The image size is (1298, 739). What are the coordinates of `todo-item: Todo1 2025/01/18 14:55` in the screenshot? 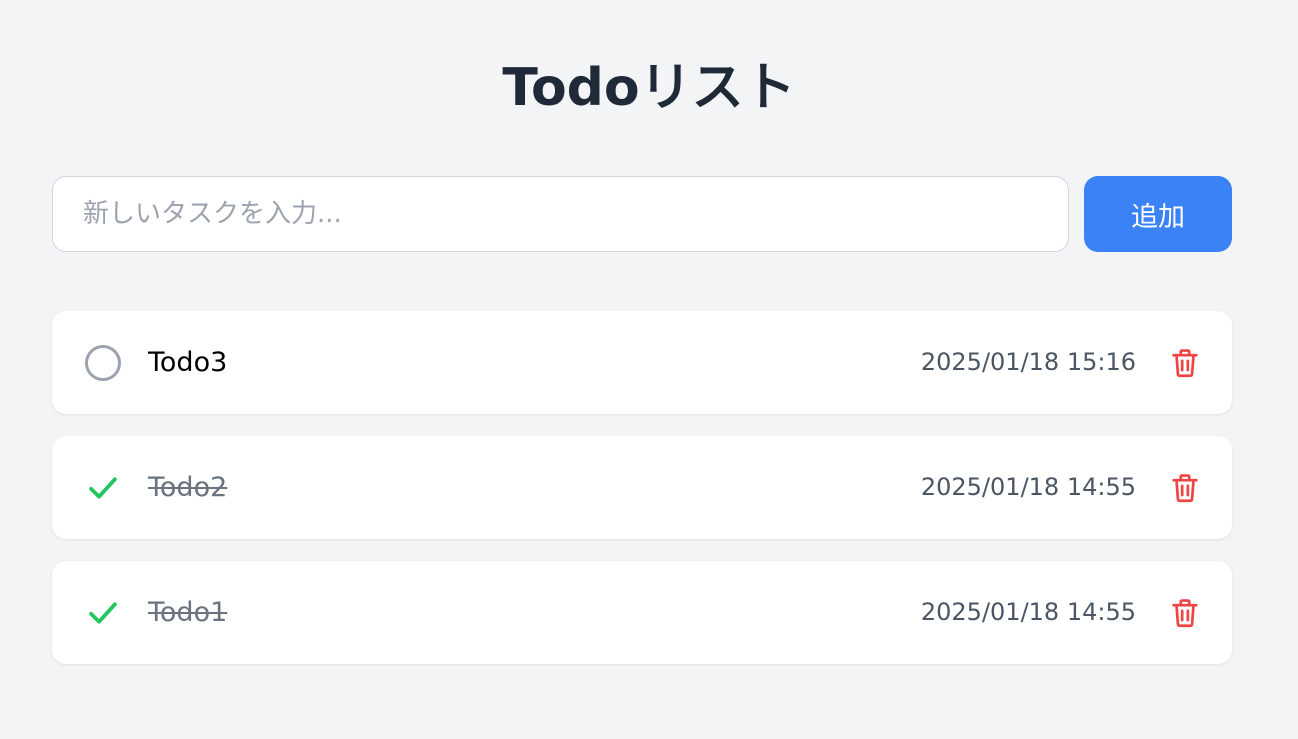 It's located at (642, 612).